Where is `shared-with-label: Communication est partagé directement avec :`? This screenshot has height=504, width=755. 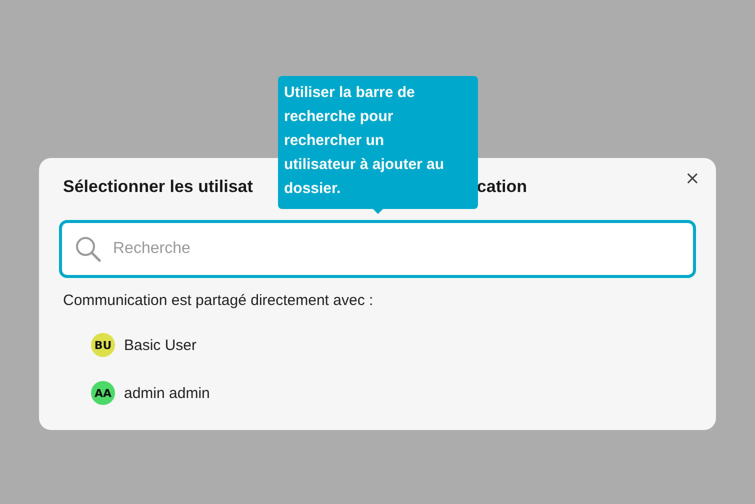 shared-with-label: Communication est partagé directement avec : is located at coordinates (218, 300).